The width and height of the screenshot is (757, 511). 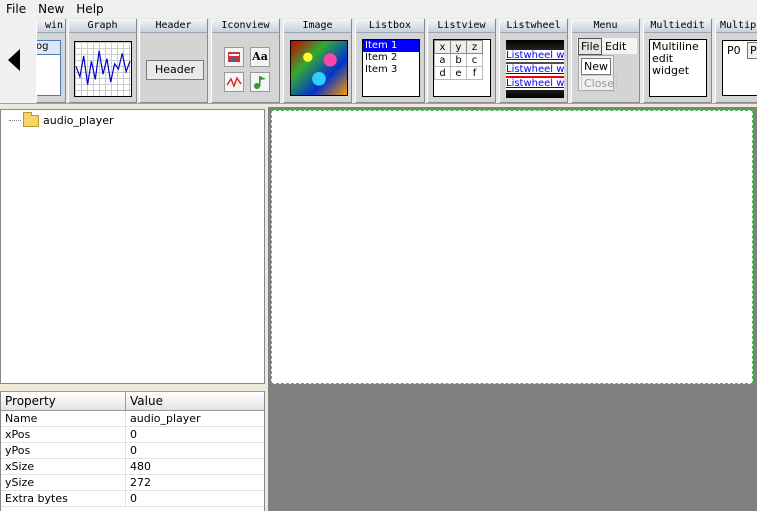 I want to click on menu-help: Help, so click(x=89, y=9).